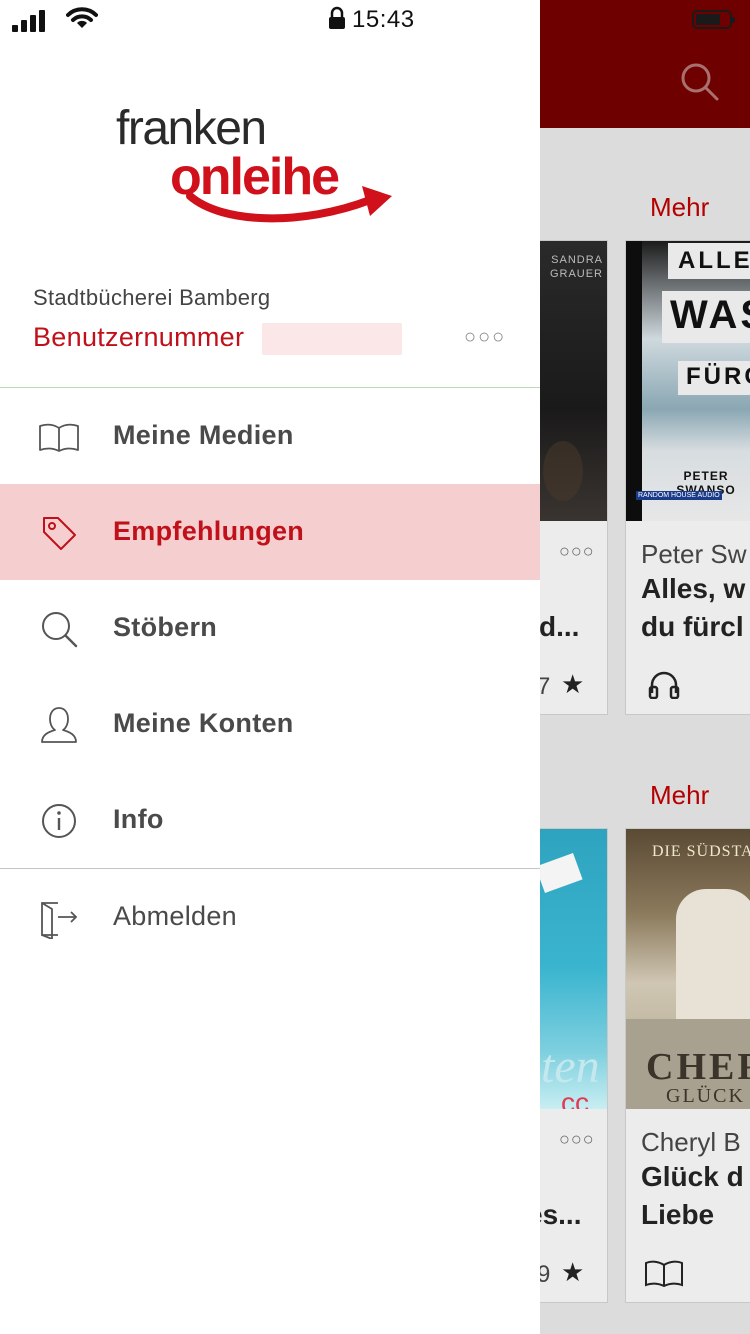 Image resolution: width=750 pixels, height=1334 pixels. I want to click on media-card: SANDRA GRAUER ○○○ d... 7 ★, so click(574, 477).